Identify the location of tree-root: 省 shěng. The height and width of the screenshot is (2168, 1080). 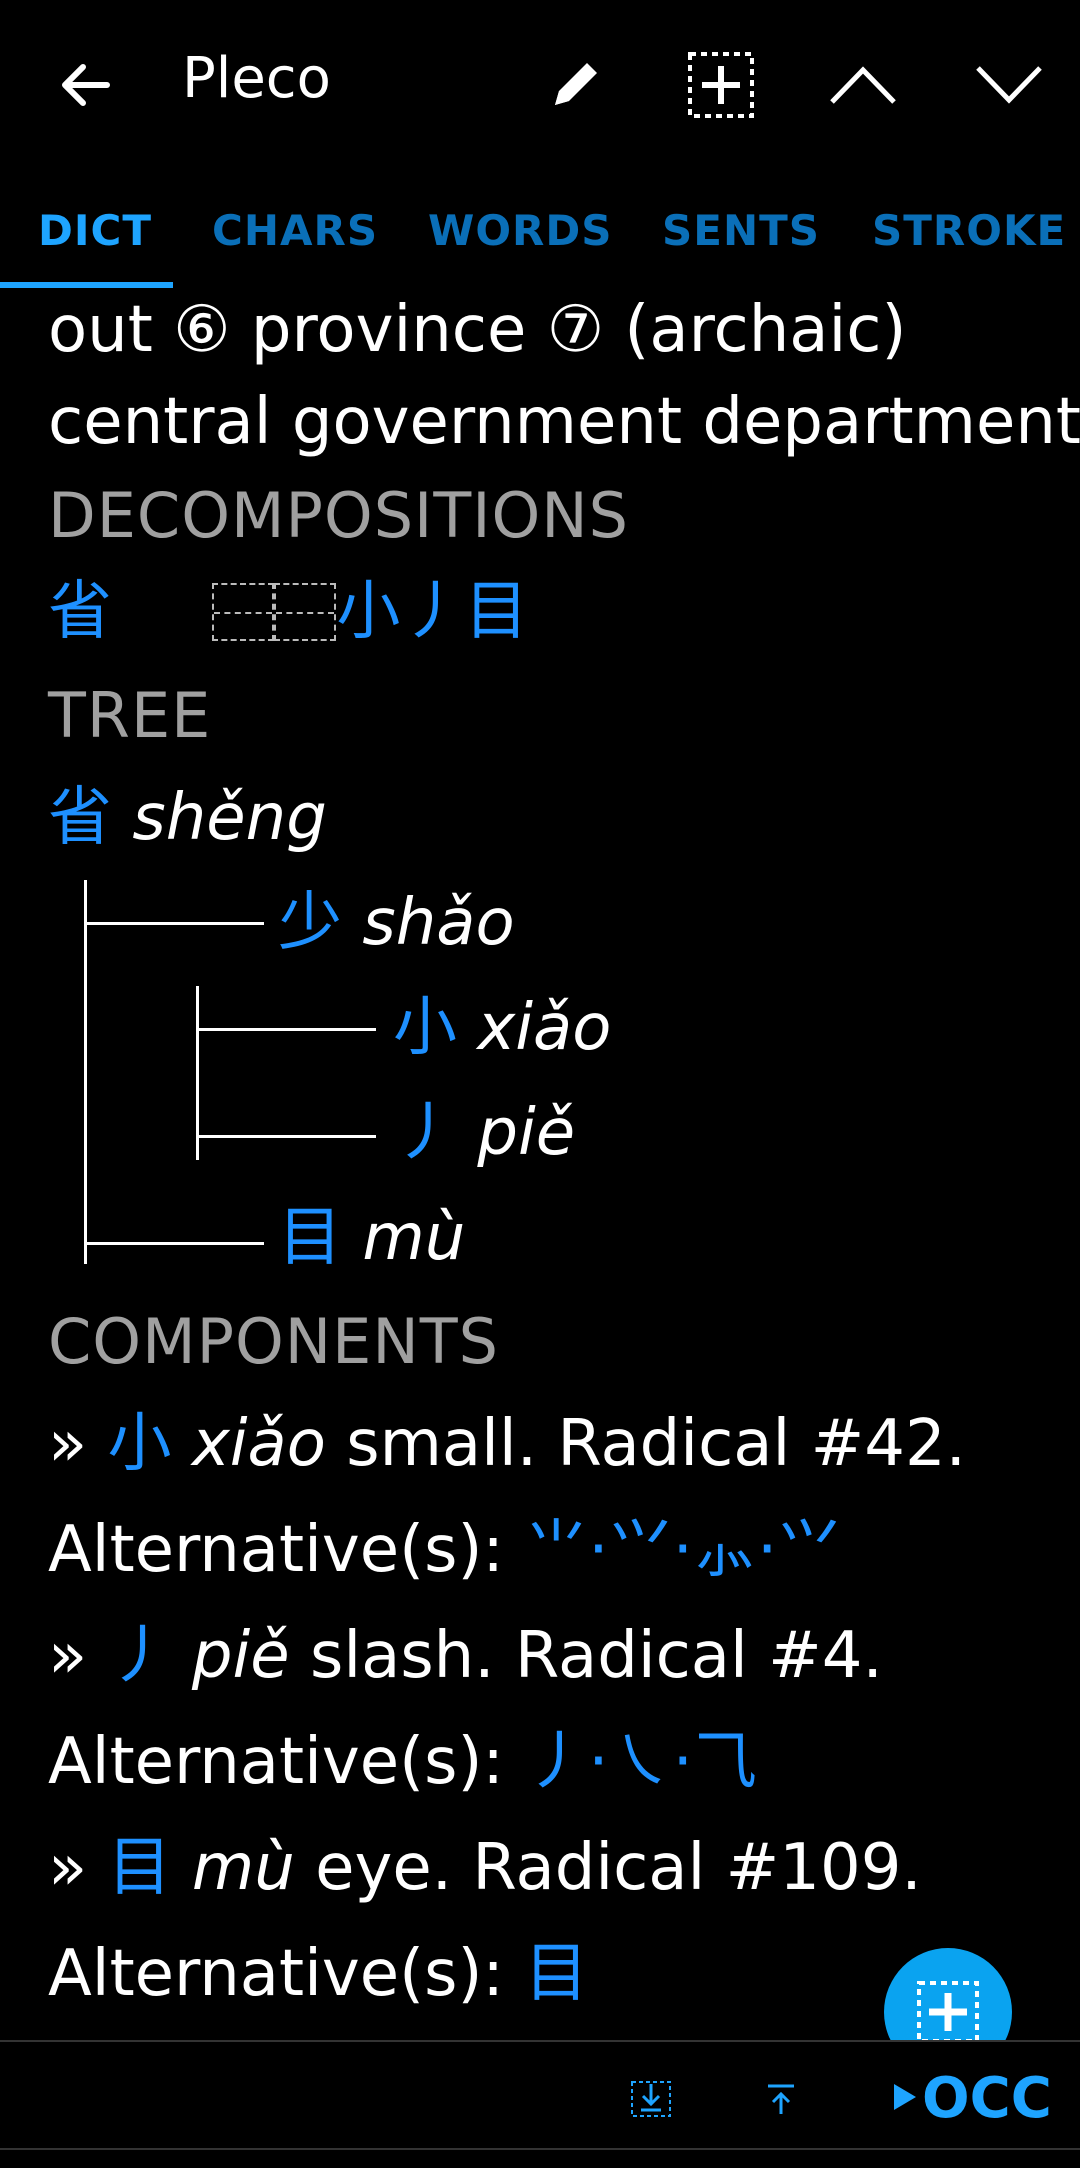
(187, 818).